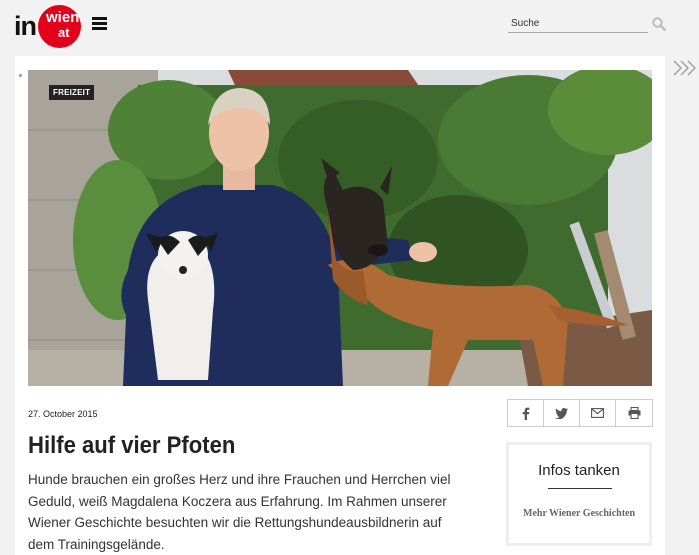  What do you see at coordinates (63, 414) in the screenshot?
I see `article-date: 27. October 2015` at bounding box center [63, 414].